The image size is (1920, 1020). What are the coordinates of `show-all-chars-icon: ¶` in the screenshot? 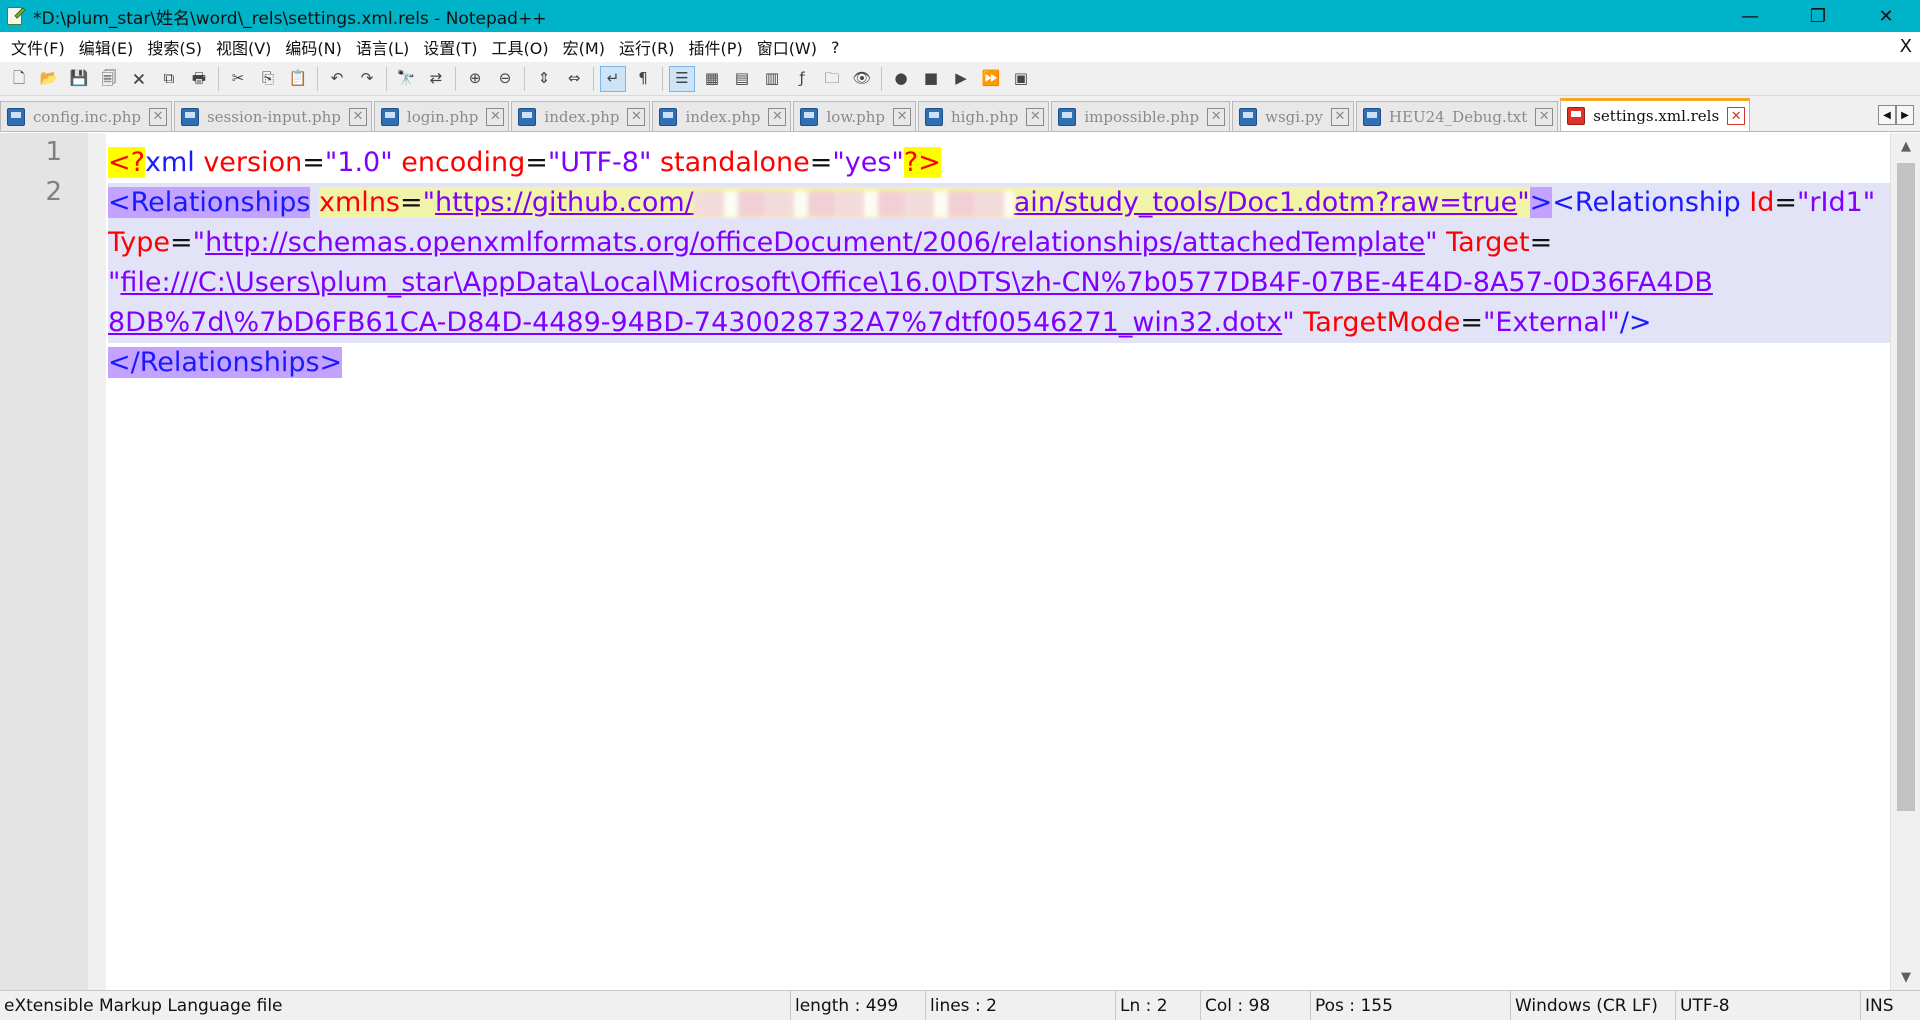 It's located at (643, 79).